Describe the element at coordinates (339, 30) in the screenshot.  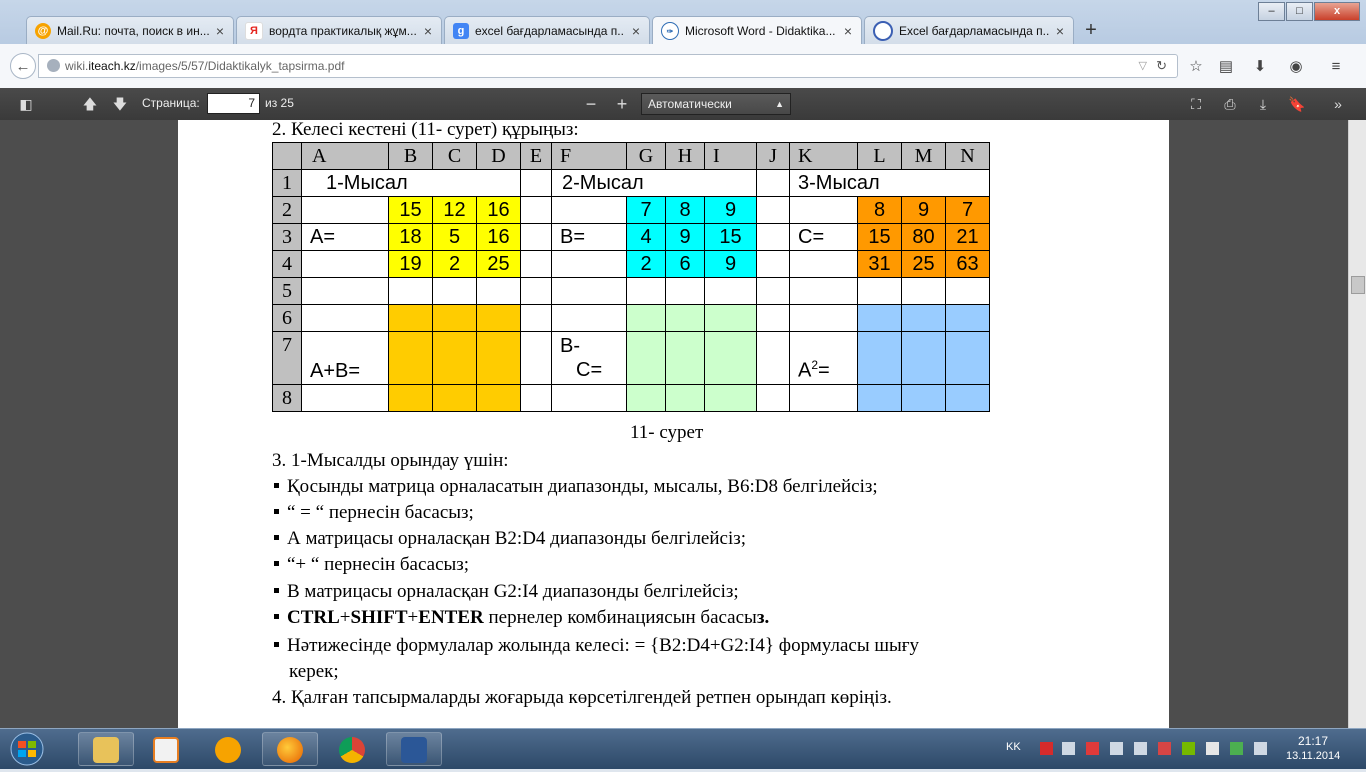
I see `tab-yandex: Я вордта практикалық жұм... ×` at that location.